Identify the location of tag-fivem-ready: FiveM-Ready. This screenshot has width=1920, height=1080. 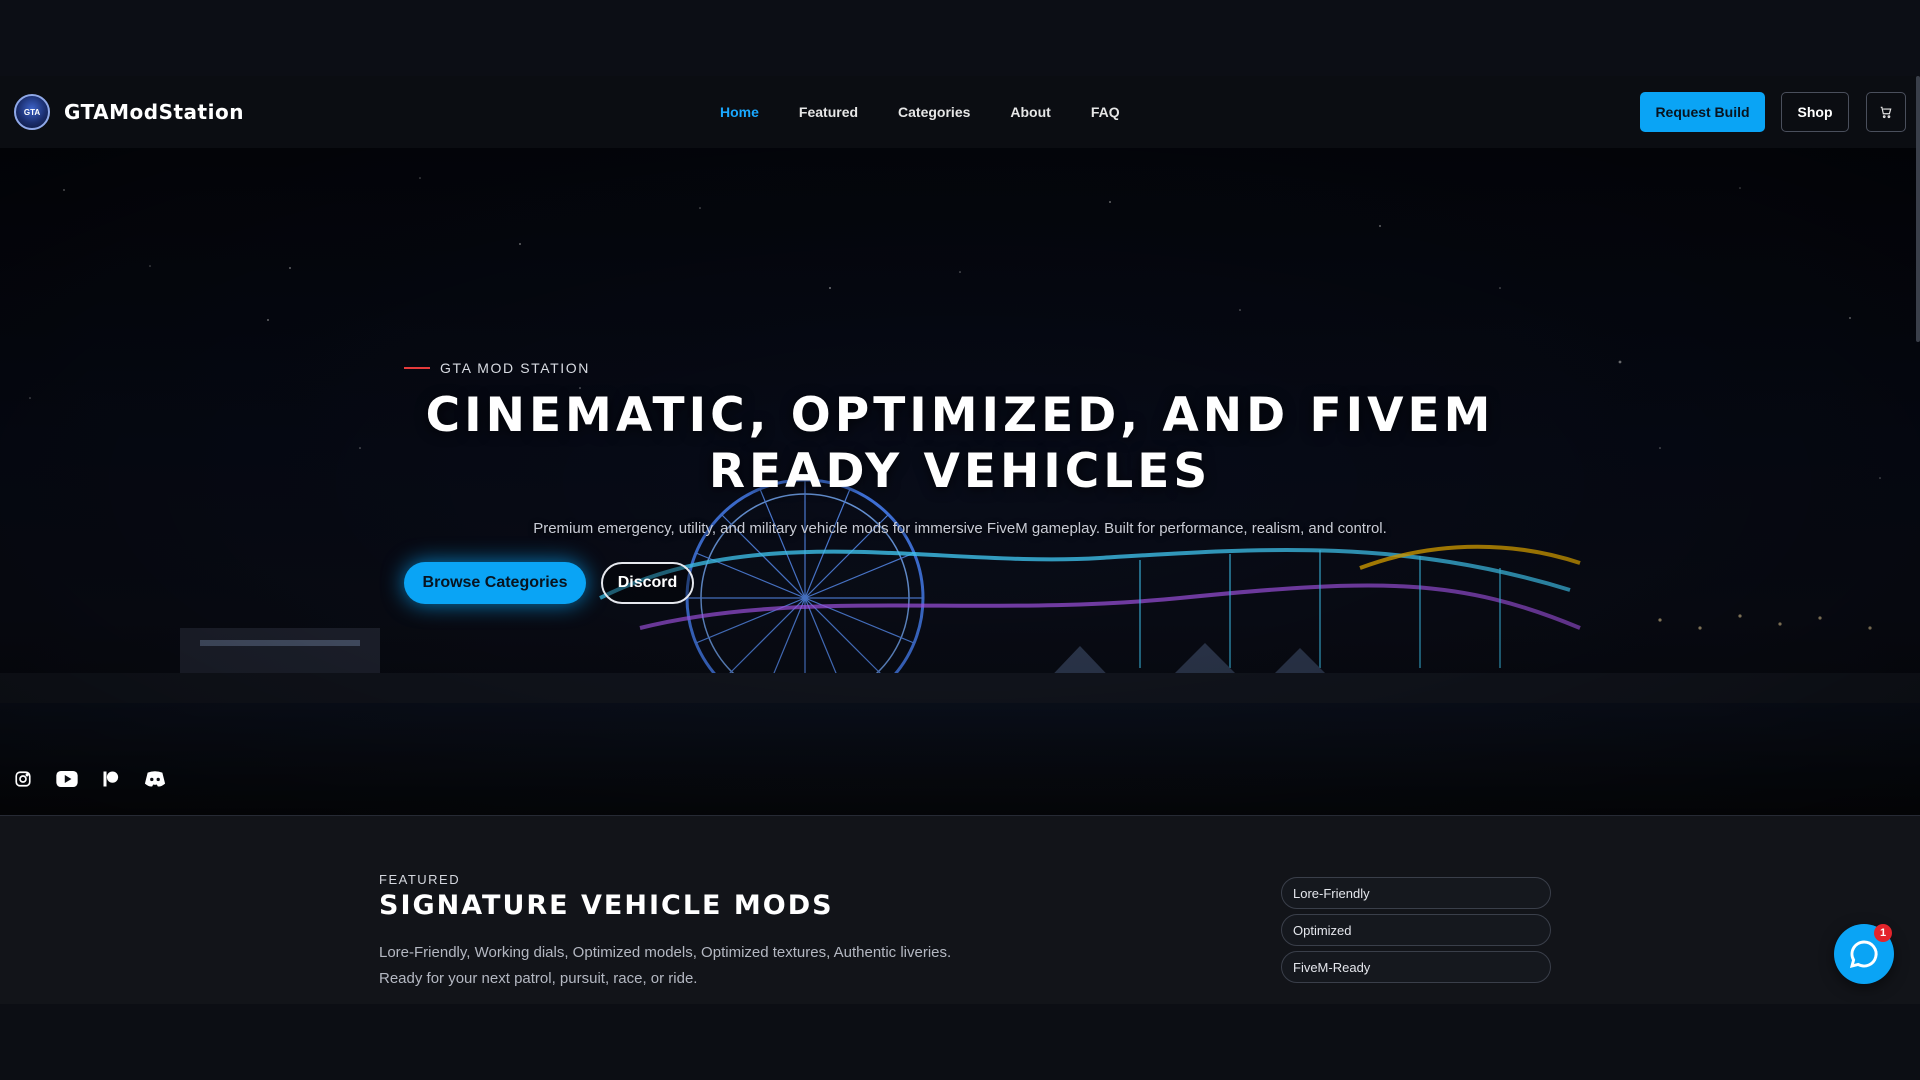
(1416, 967).